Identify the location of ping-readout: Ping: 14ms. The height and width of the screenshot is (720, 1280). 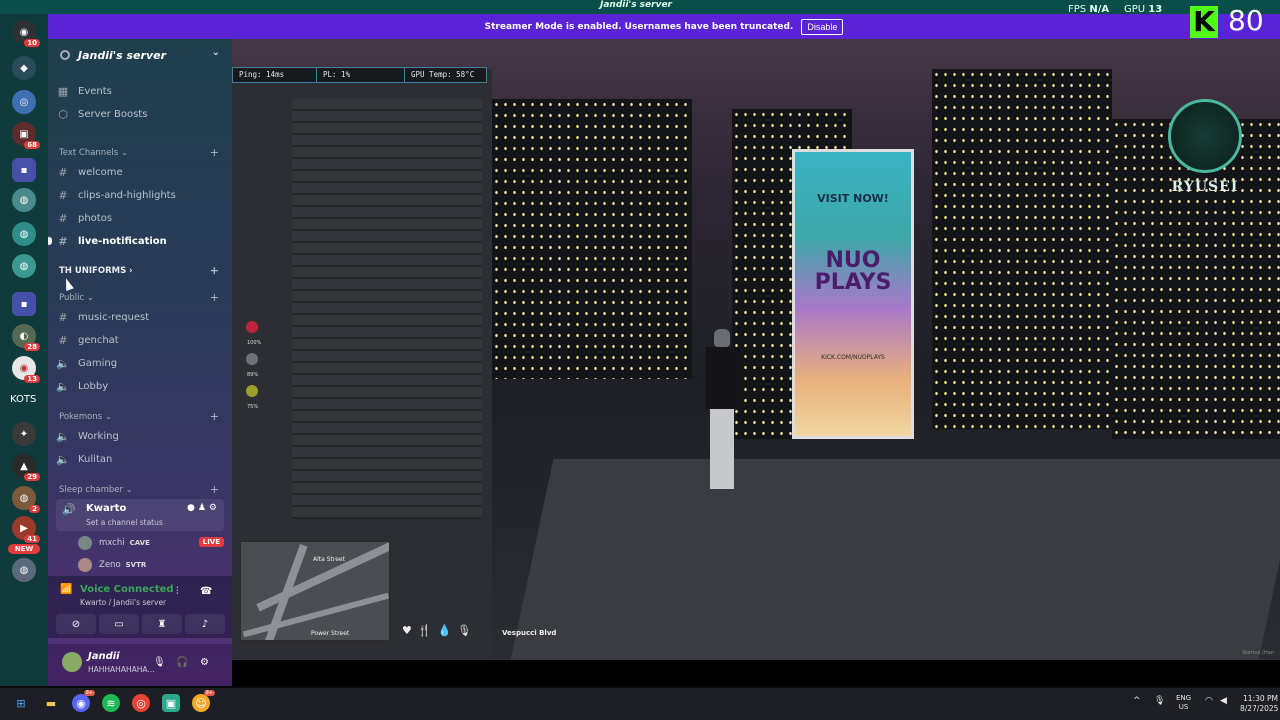
(275, 75).